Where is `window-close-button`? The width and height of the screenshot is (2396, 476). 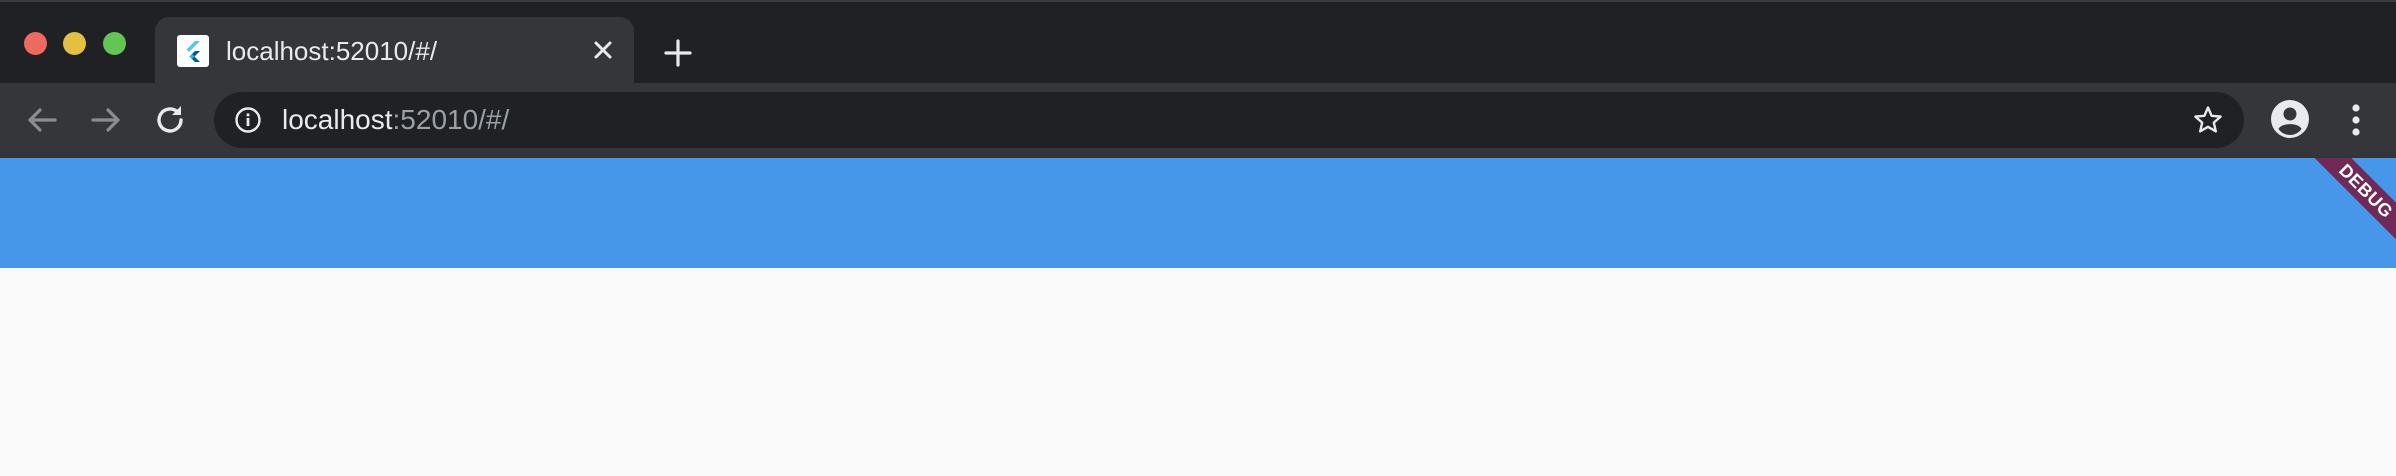
window-close-button is located at coordinates (35, 43).